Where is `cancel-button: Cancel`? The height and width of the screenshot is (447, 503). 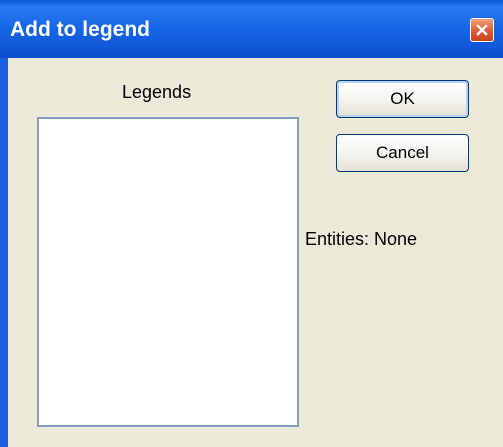
cancel-button: Cancel is located at coordinates (402, 153).